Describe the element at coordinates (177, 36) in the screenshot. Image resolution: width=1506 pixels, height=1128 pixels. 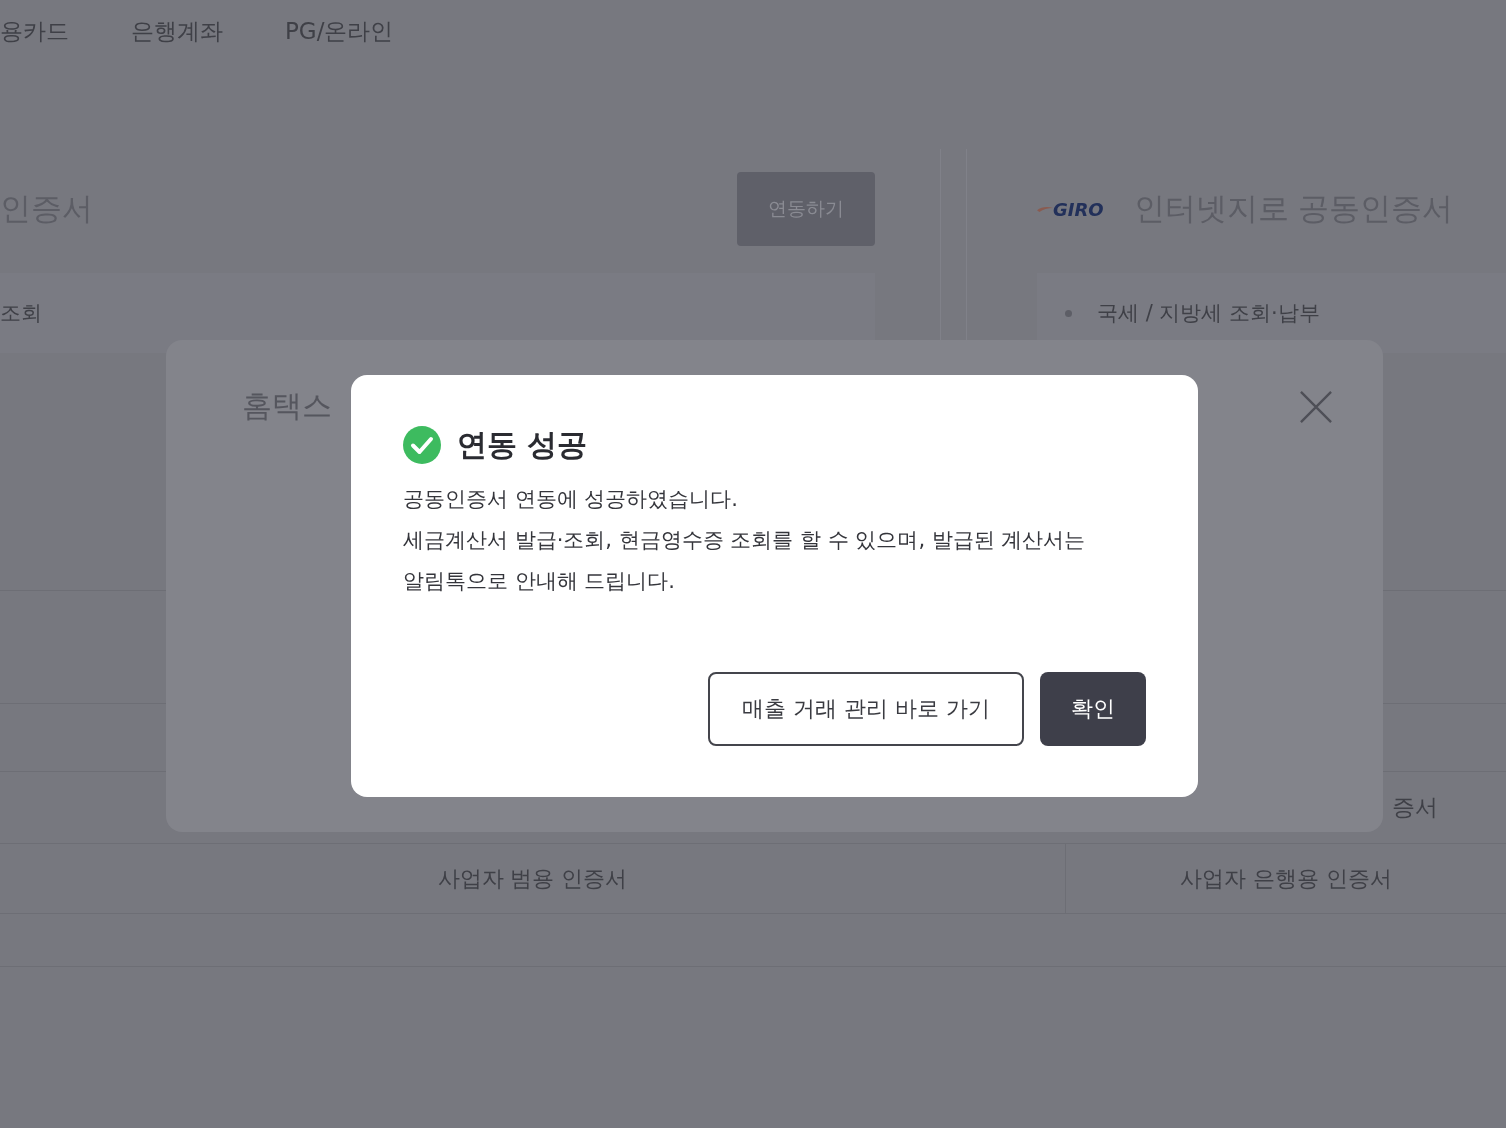
I see `tab: 은행계좌` at that location.